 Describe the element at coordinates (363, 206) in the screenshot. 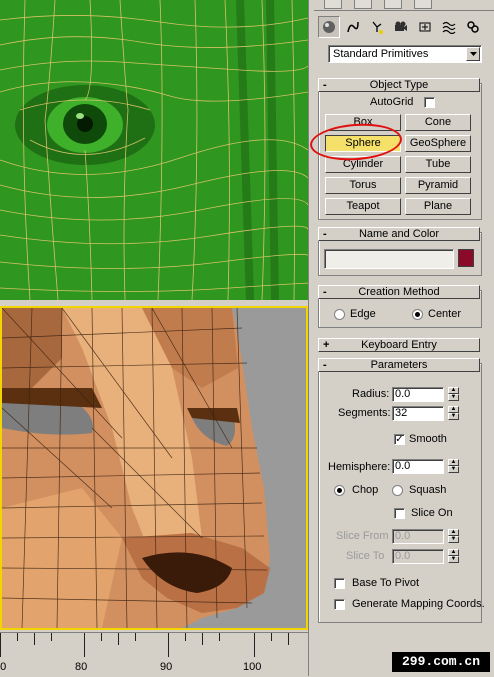

I see `teapot-button: Teapot` at that location.